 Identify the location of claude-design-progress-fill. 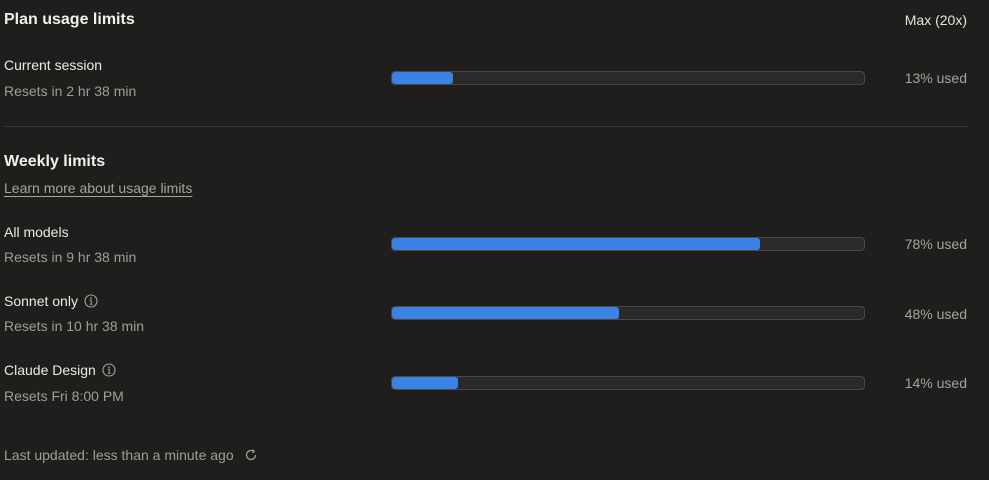
(425, 383).